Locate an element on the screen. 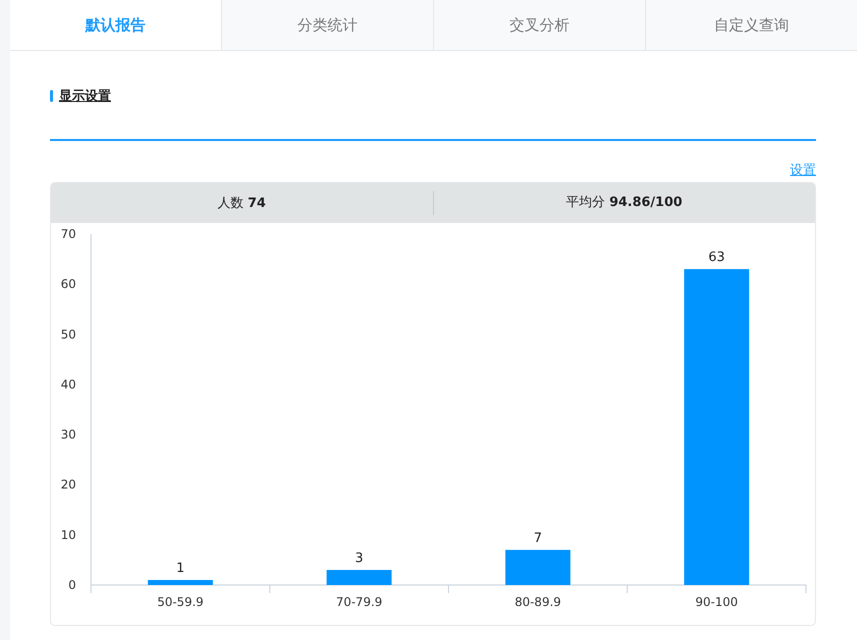 The width and height of the screenshot is (857, 640). data-label: 63 is located at coordinates (716, 258).